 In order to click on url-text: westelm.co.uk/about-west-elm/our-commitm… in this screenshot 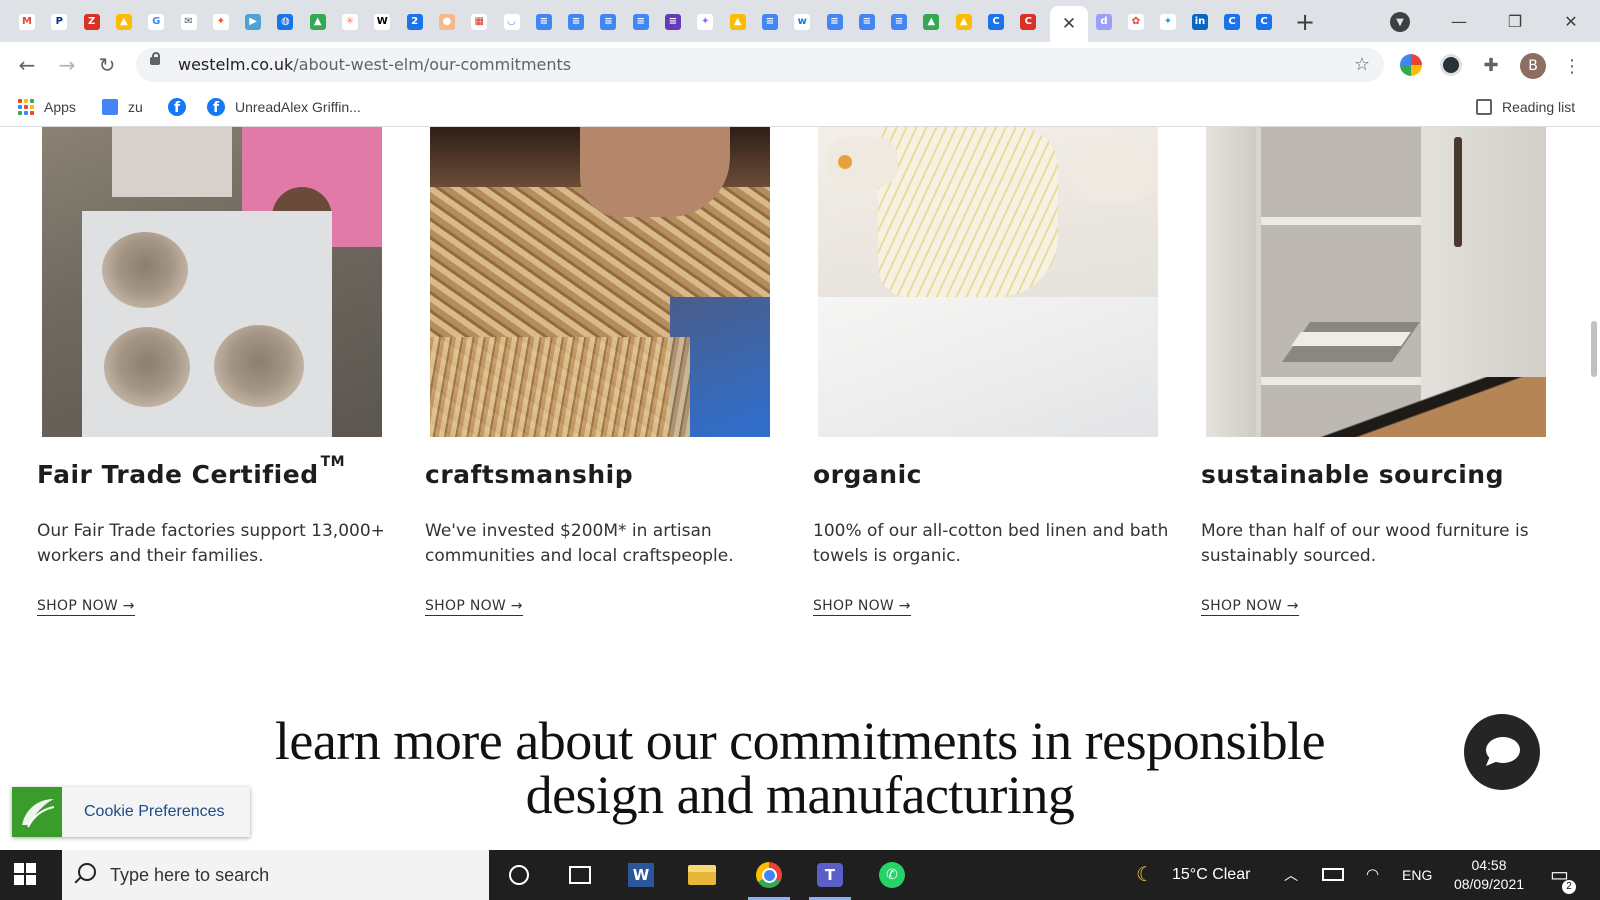, I will do `click(374, 65)`.